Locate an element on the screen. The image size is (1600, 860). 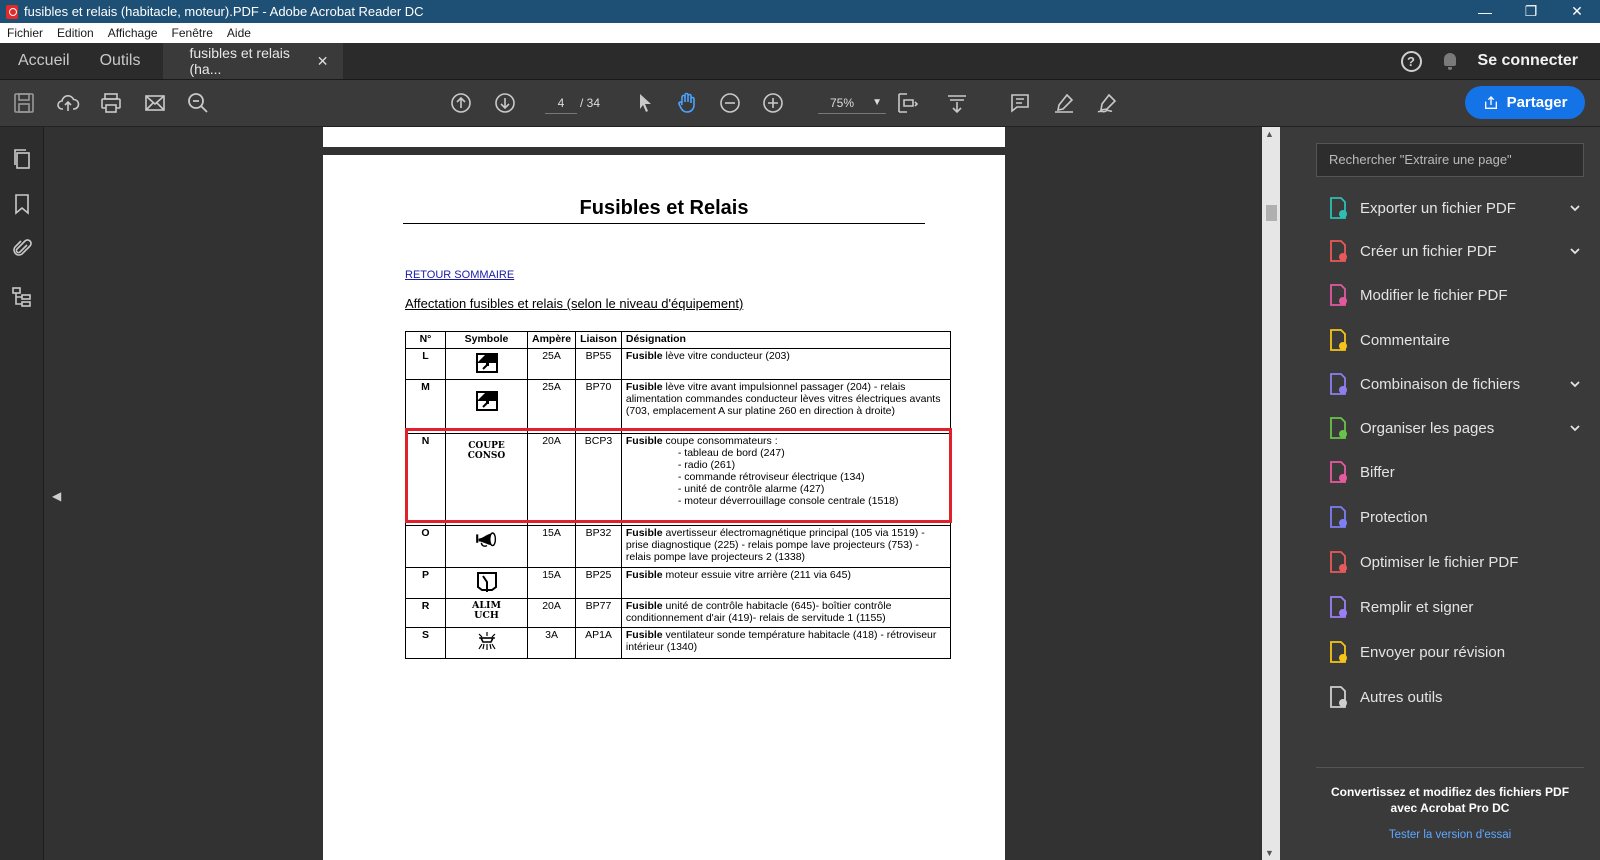
tool-item: Organiser les pages is located at coordinates (1440, 428).